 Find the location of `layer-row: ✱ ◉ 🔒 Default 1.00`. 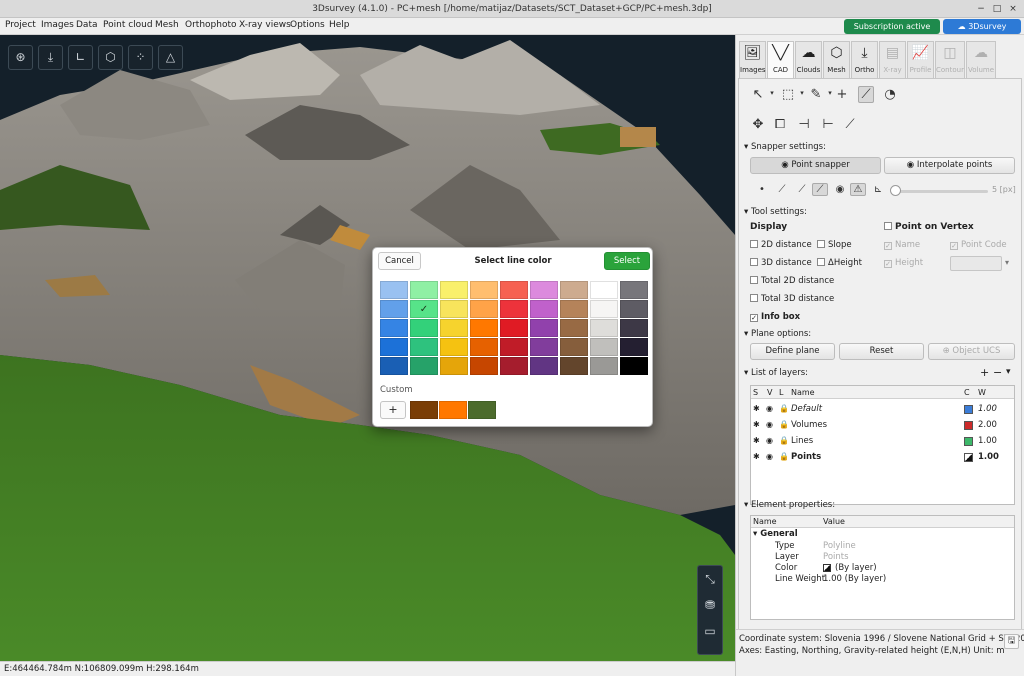

layer-row: ✱ ◉ 🔒 Default 1.00 is located at coordinates (882, 409).